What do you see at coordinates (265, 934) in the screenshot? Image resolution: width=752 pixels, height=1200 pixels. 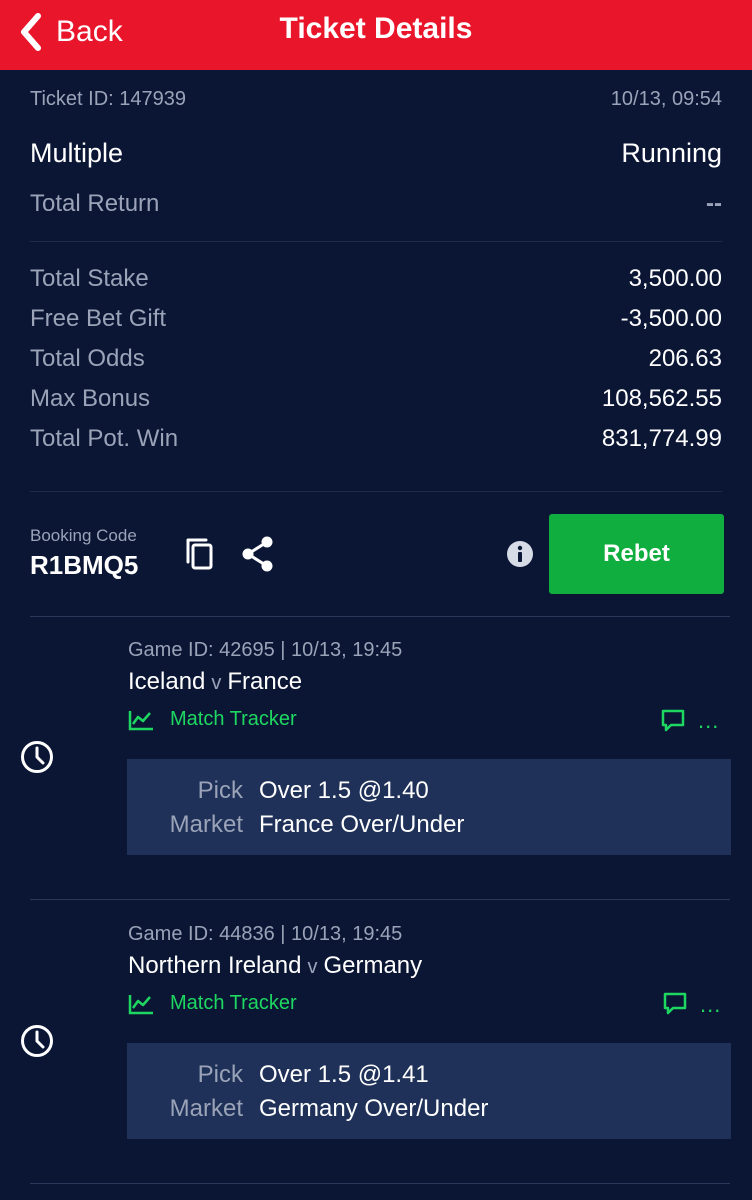 I see `game-meta: Game ID: 44836 | 10/13, 19:45` at bounding box center [265, 934].